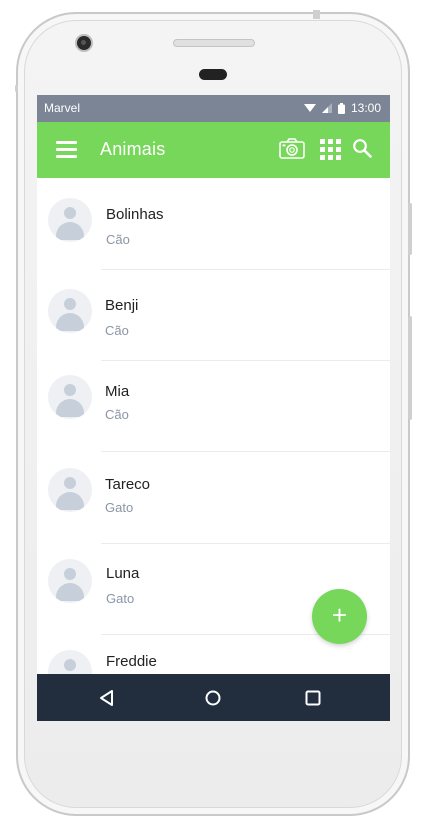 This screenshot has width=430, height=823. I want to click on phone-side-button, so click(410, 229).